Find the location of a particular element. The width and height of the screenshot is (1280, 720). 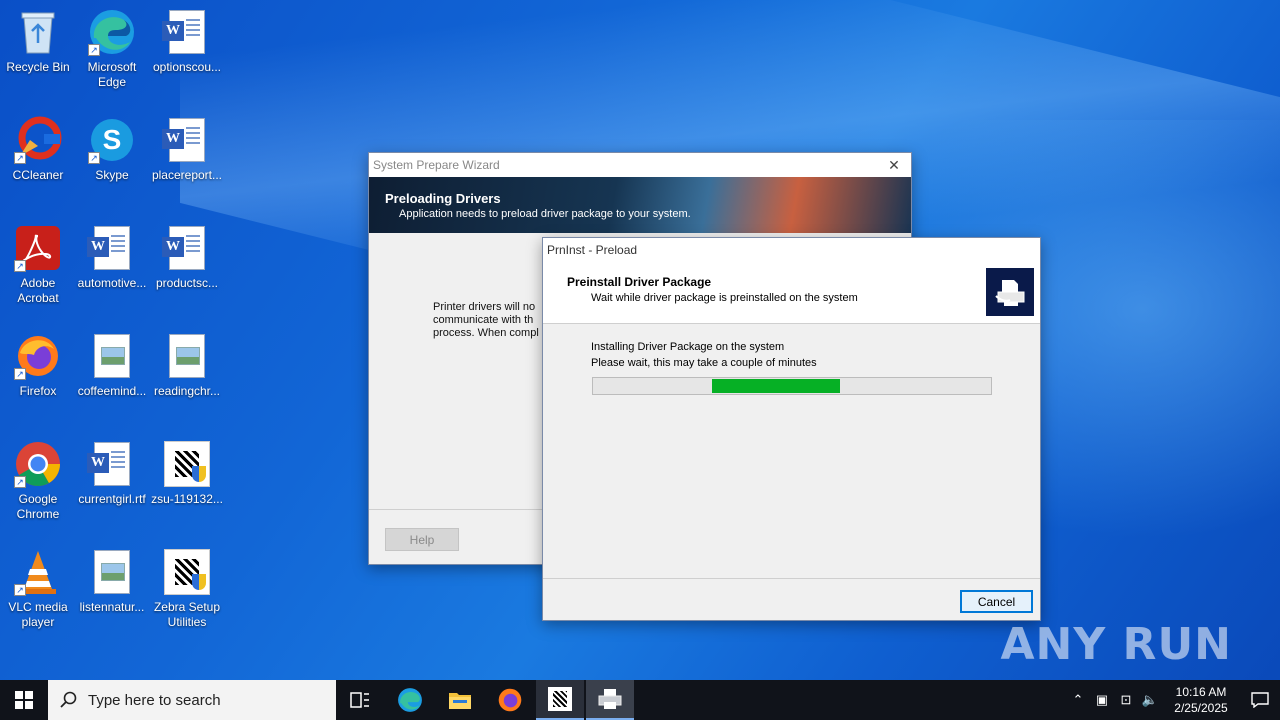

zebra-setup-icon is located at coordinates (187, 572).